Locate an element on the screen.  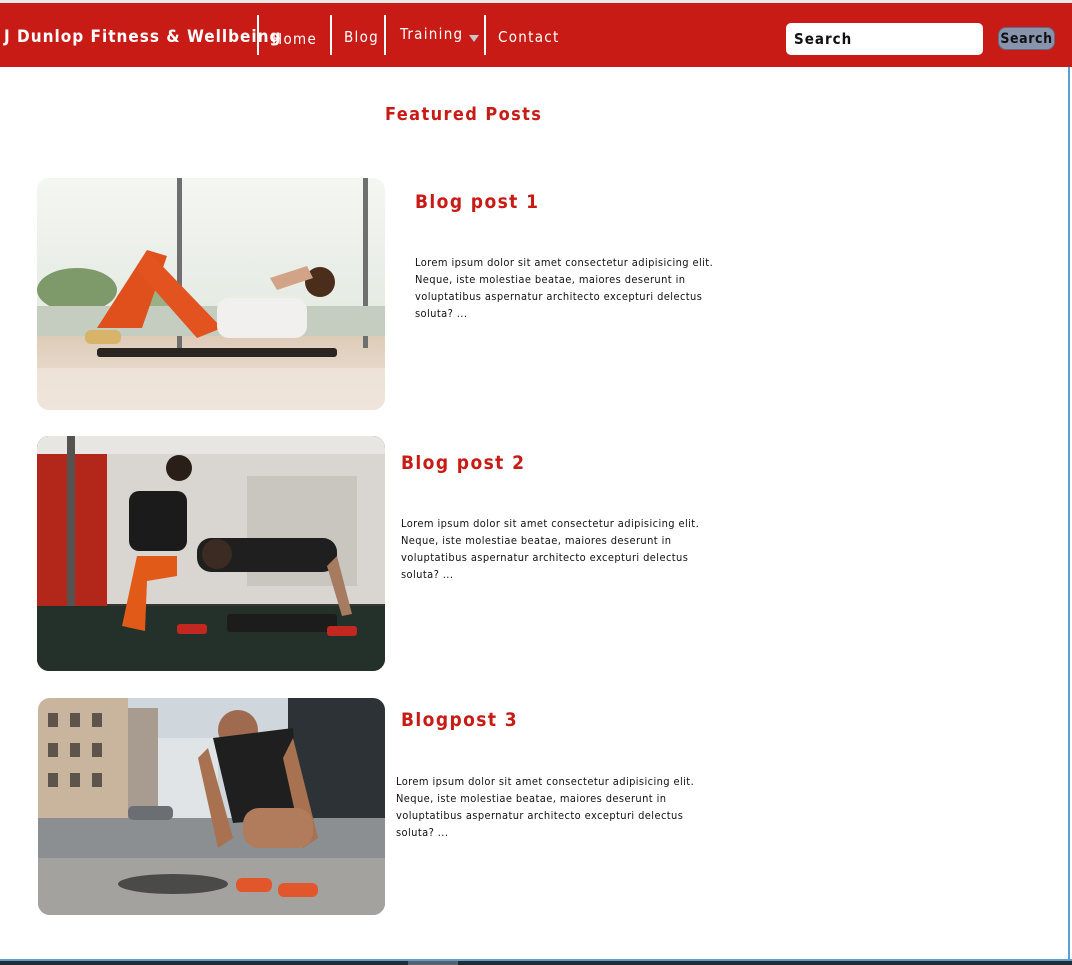
site-brand: J Dunlop Fitness & Wellbeing is located at coordinates (143, 37).